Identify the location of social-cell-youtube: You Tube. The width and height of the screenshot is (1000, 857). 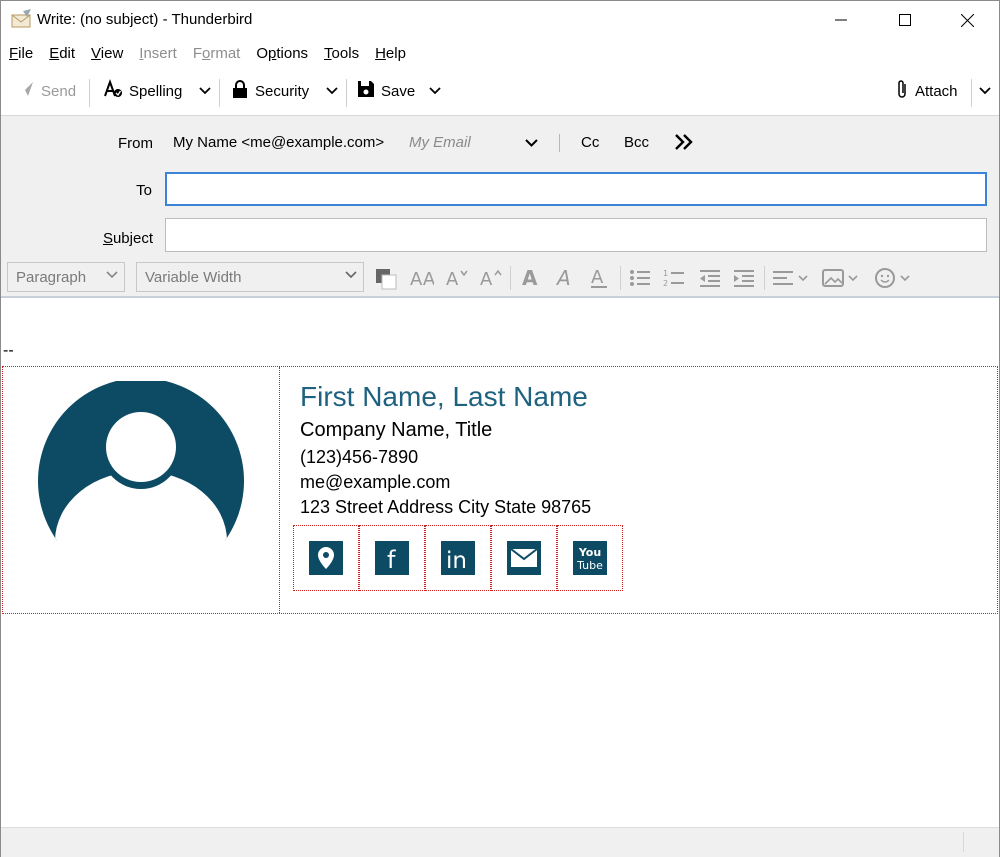
(590, 558).